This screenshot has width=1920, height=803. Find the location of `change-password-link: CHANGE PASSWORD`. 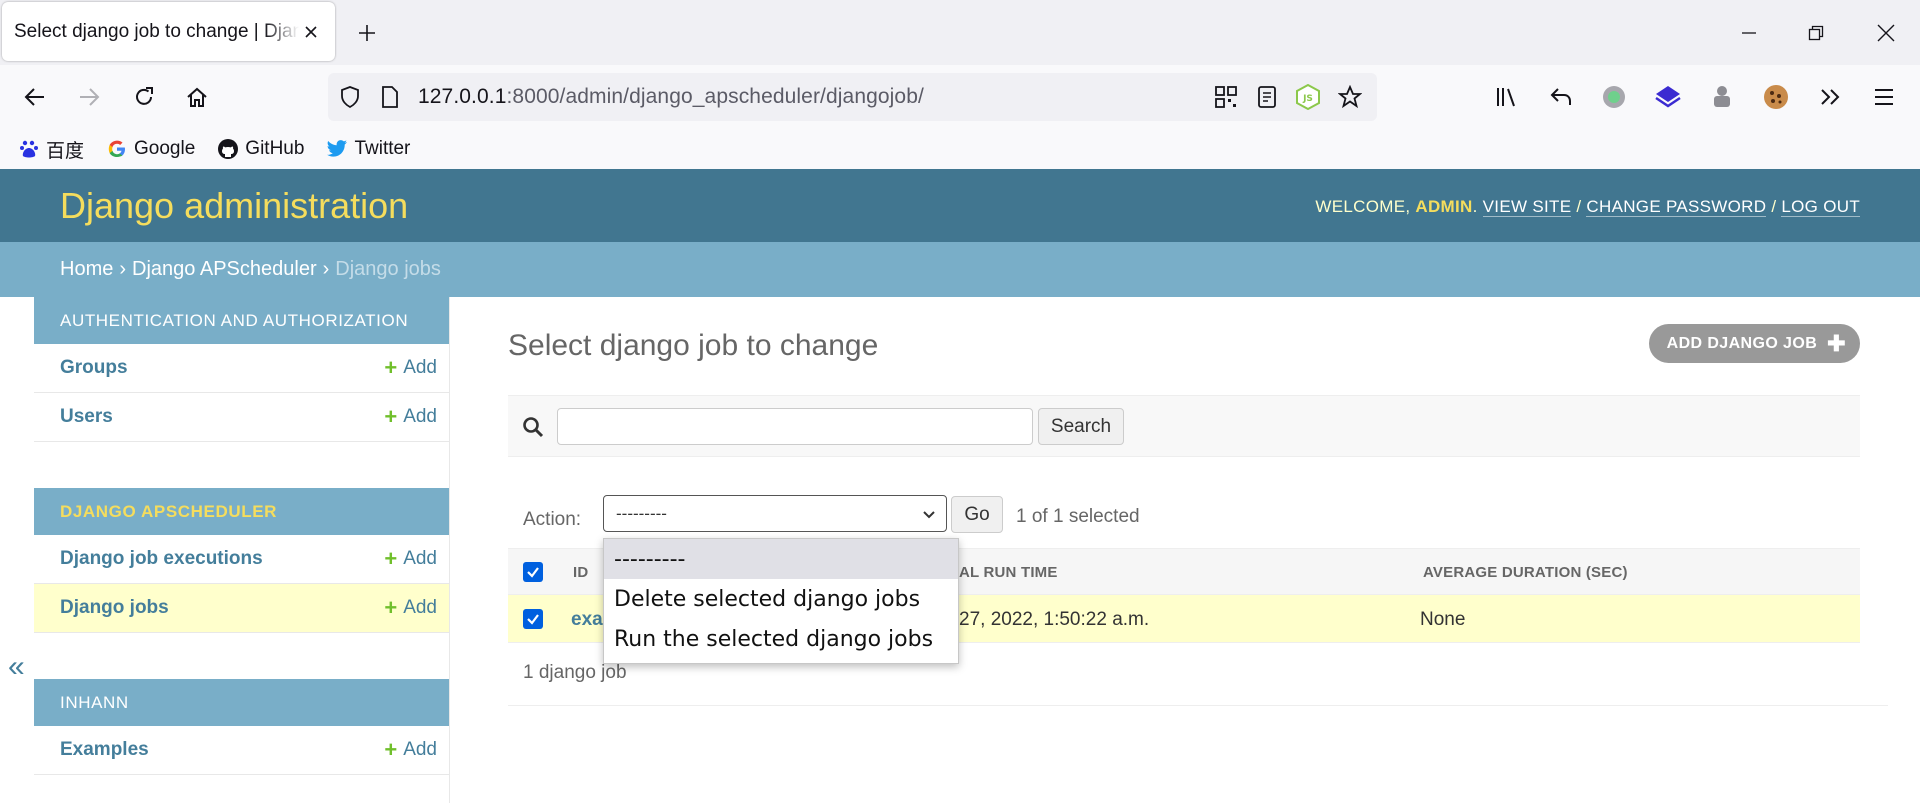

change-password-link: CHANGE PASSWORD is located at coordinates (1676, 207).